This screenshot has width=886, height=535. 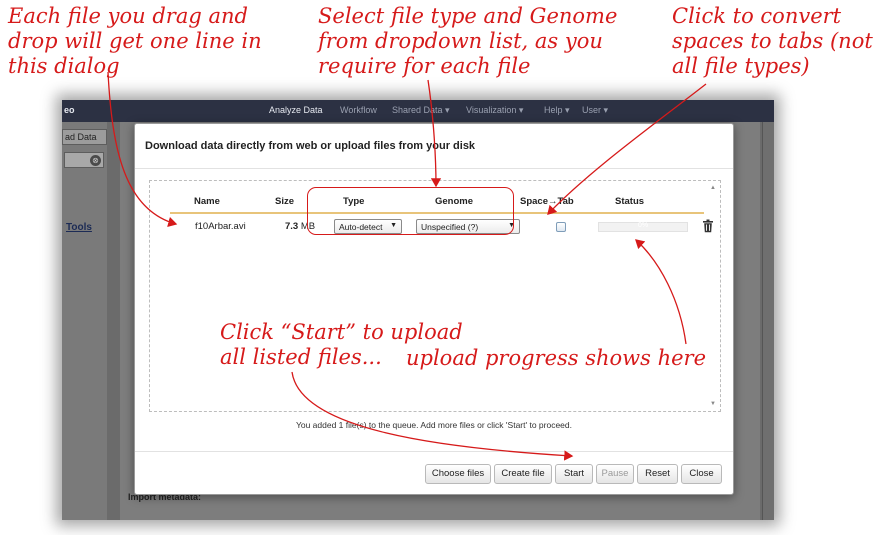 I want to click on arrow-to-progress, so click(x=661, y=292).